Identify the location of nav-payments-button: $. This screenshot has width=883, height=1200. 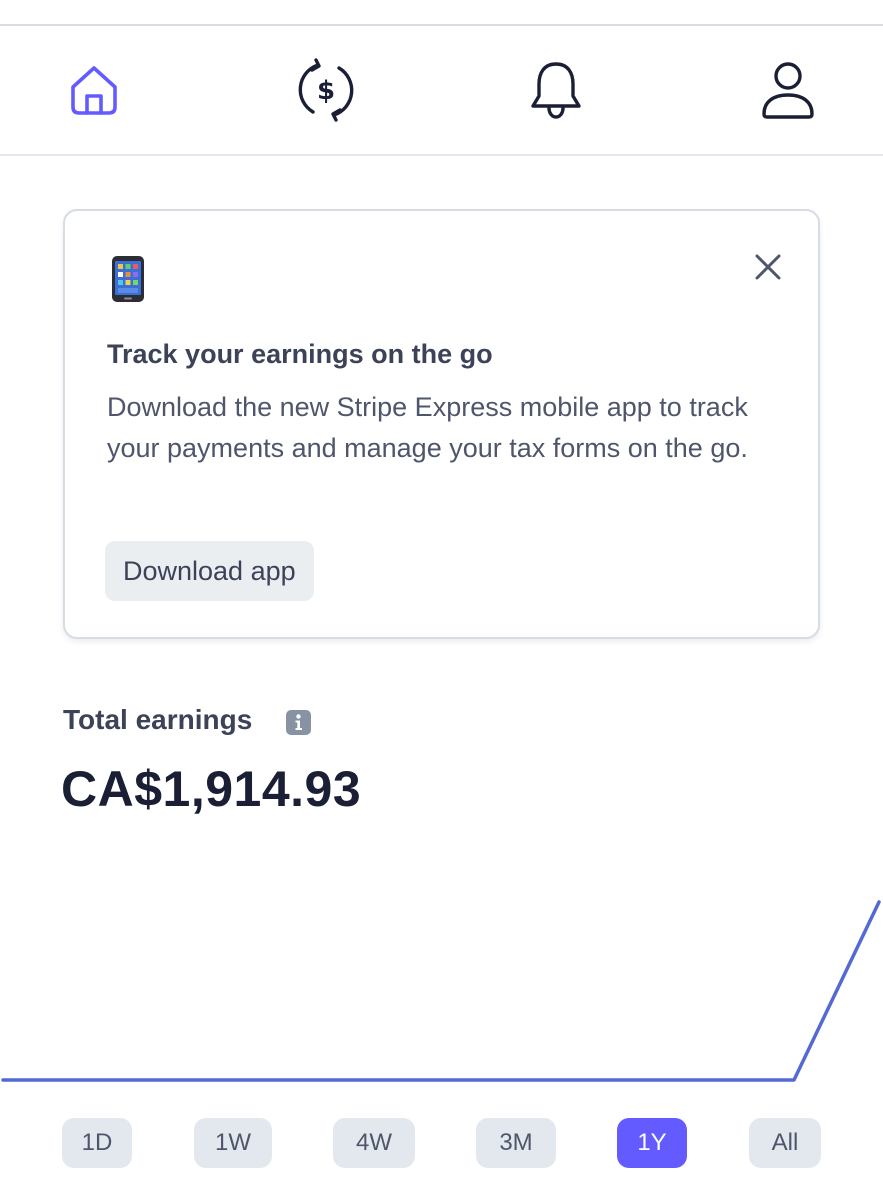
(326, 90).